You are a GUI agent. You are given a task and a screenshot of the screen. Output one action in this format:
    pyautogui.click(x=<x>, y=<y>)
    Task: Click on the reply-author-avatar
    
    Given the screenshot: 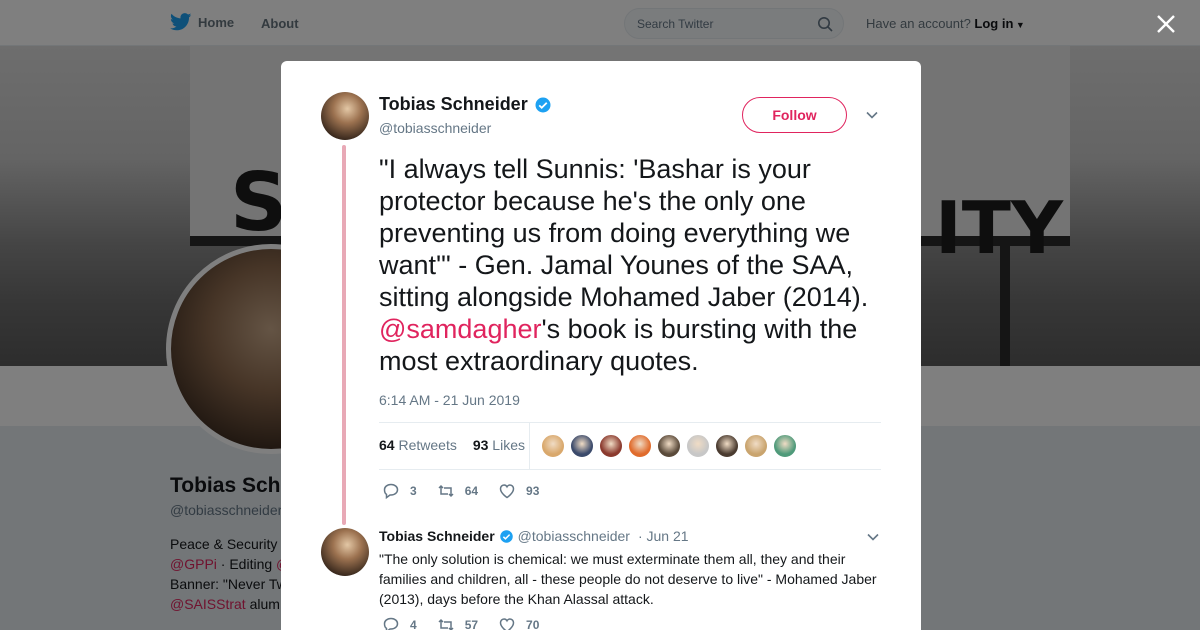 What is the action you would take?
    pyautogui.click(x=345, y=552)
    